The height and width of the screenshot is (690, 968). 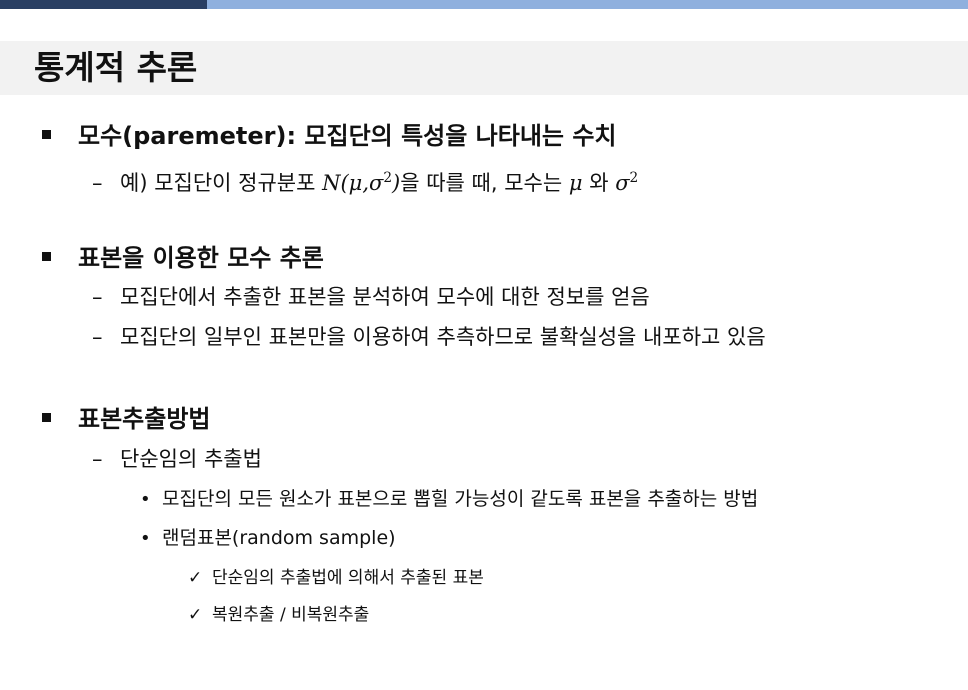 I want to click on top-accent-bar-dark, so click(x=103, y=4).